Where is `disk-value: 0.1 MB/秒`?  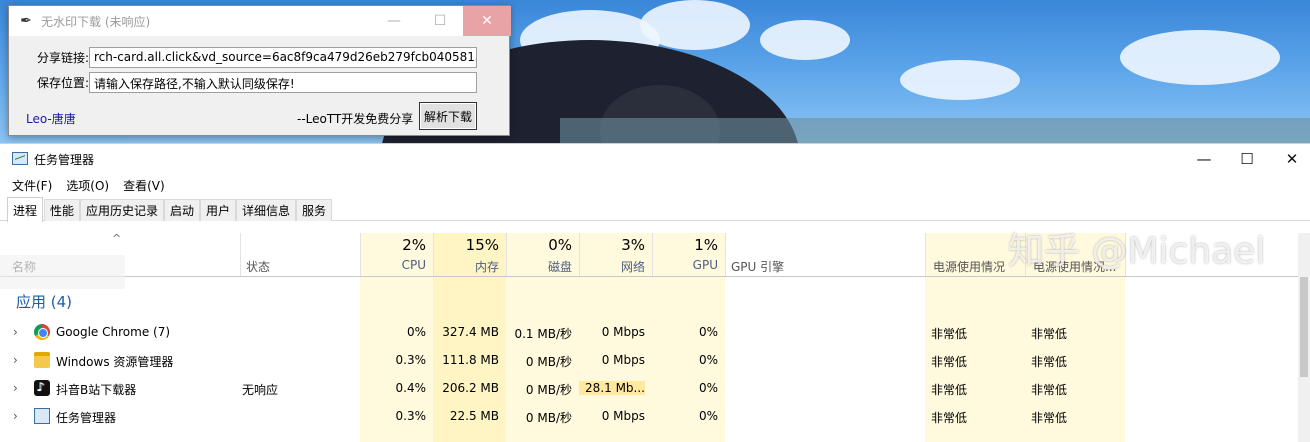 disk-value: 0.1 MB/秒 is located at coordinates (543, 334).